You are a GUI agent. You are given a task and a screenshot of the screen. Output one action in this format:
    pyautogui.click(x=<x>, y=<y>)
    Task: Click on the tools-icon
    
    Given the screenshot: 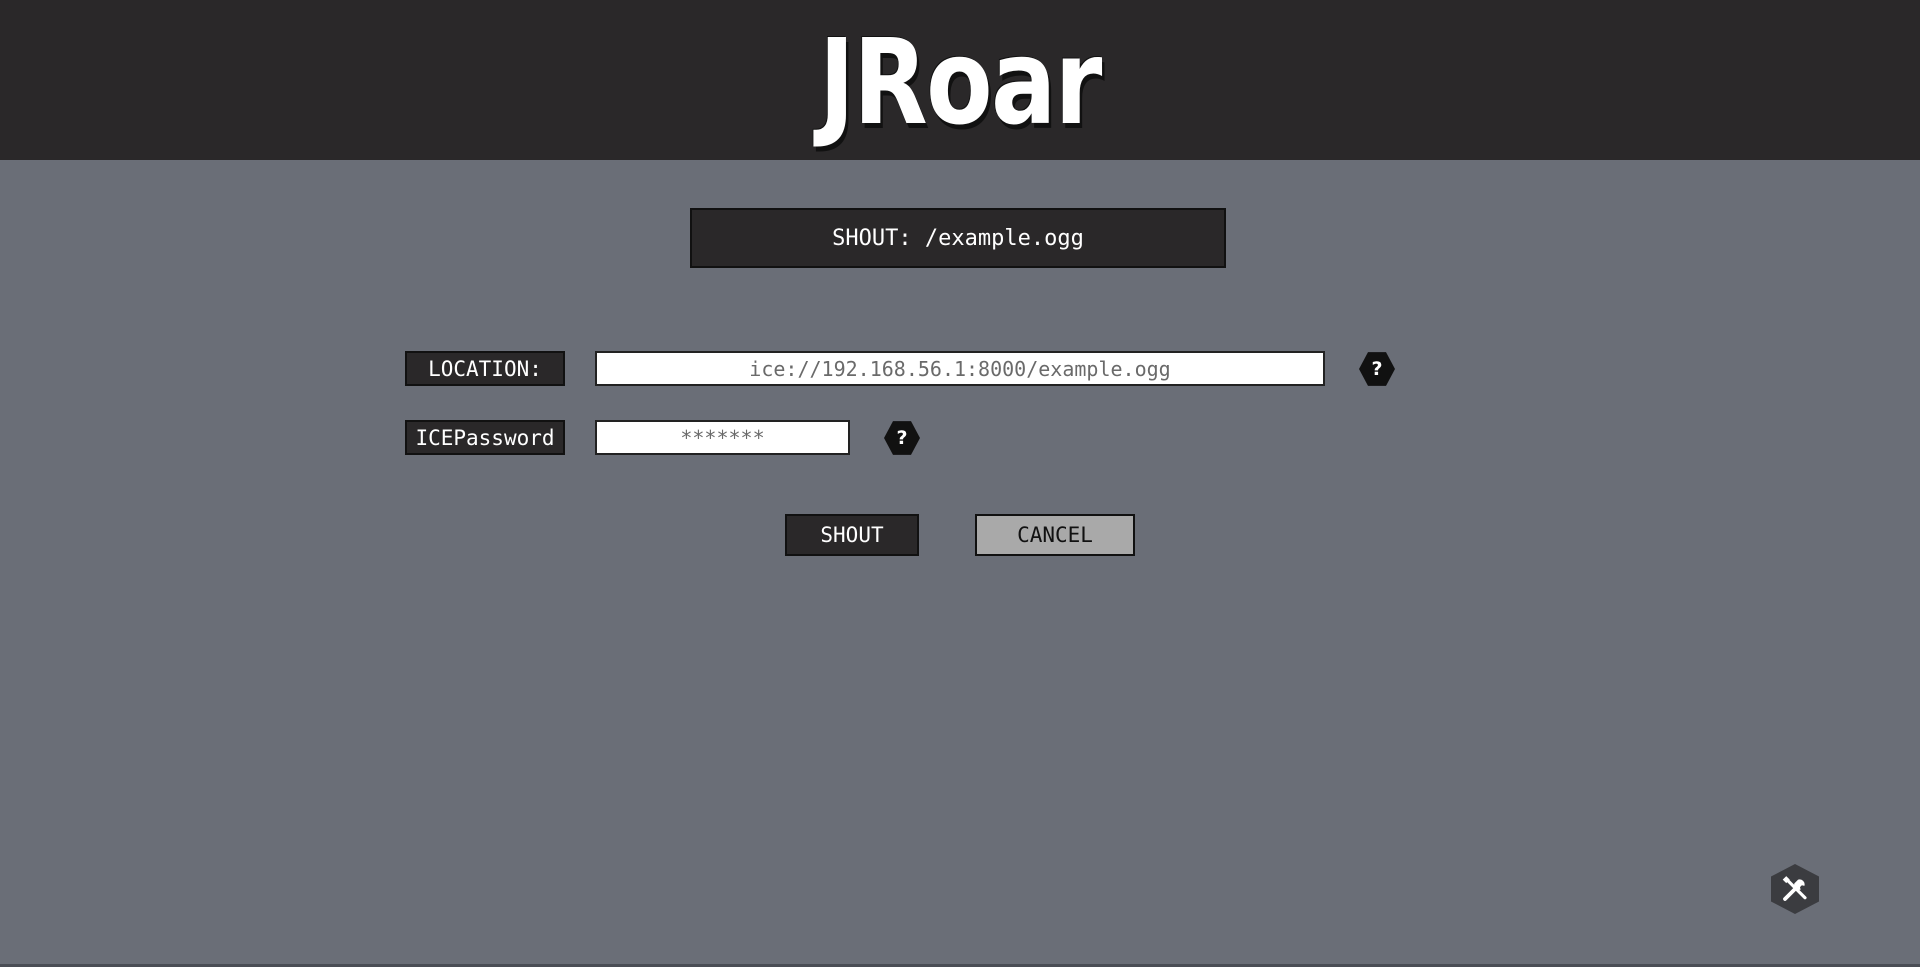 What is the action you would take?
    pyautogui.click(x=1795, y=889)
    